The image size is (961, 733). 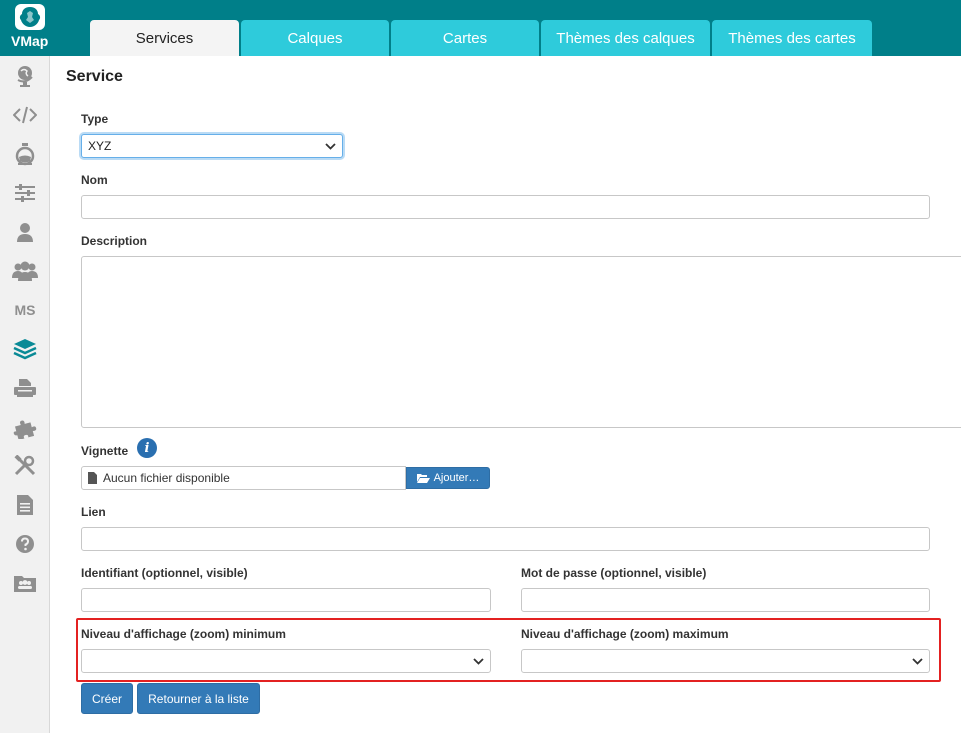 I want to click on sidebar-item-folder-users, so click(x=25, y=583).